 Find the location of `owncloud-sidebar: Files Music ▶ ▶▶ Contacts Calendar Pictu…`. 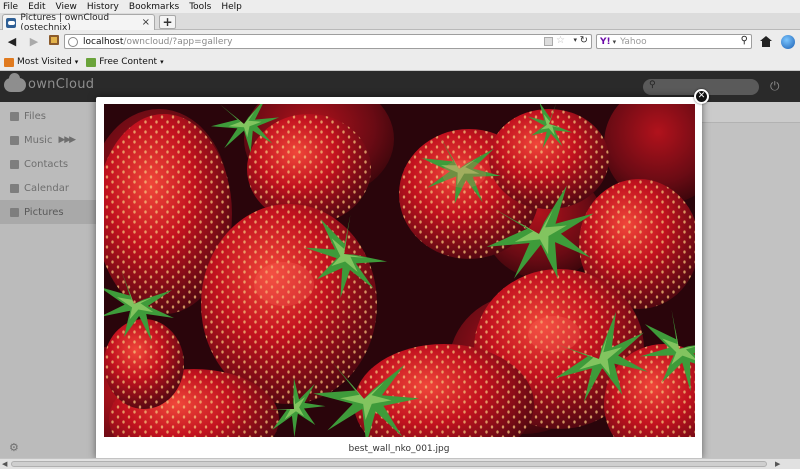

owncloud-sidebar: Files Music ▶ ▶▶ Contacts Calendar Pictu… is located at coordinates (48, 280).